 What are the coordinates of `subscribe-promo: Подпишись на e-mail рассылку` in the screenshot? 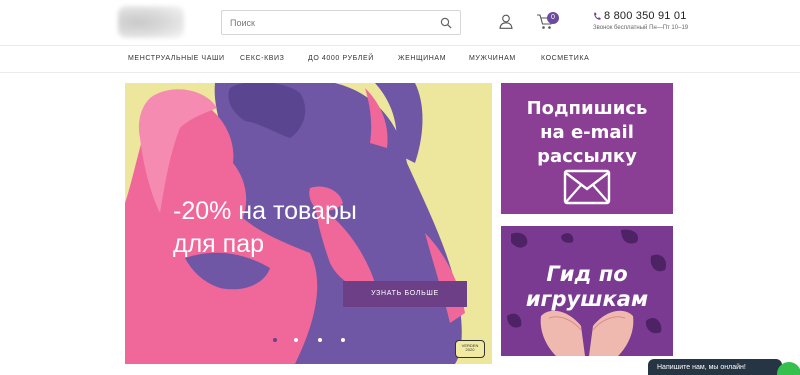 It's located at (587, 148).